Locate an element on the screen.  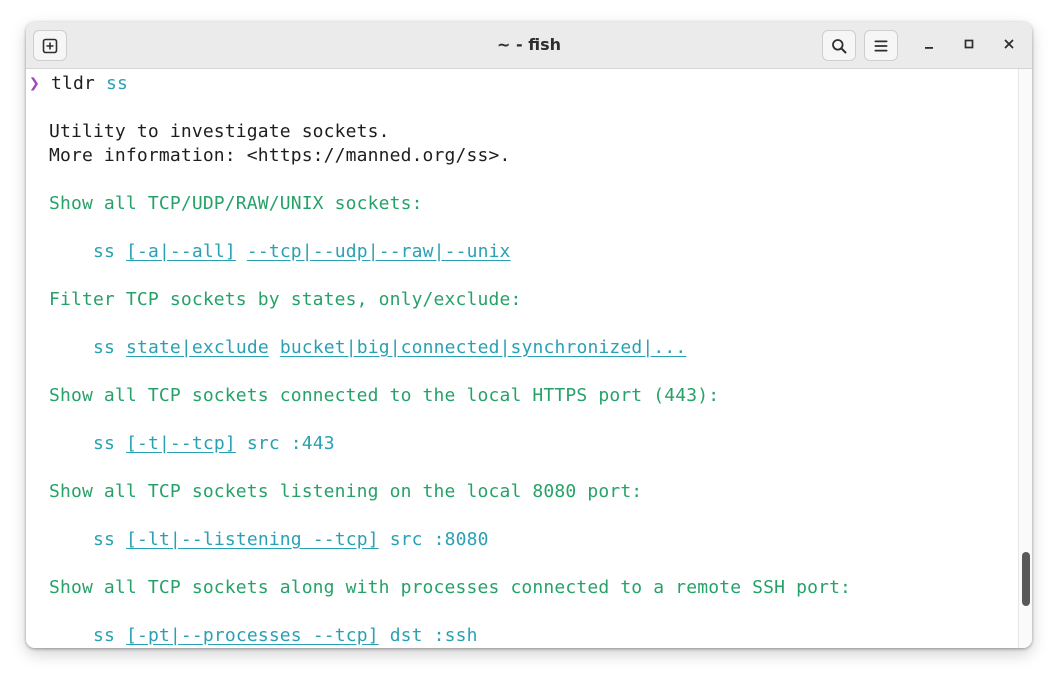
close-button is located at coordinates (1009, 46).